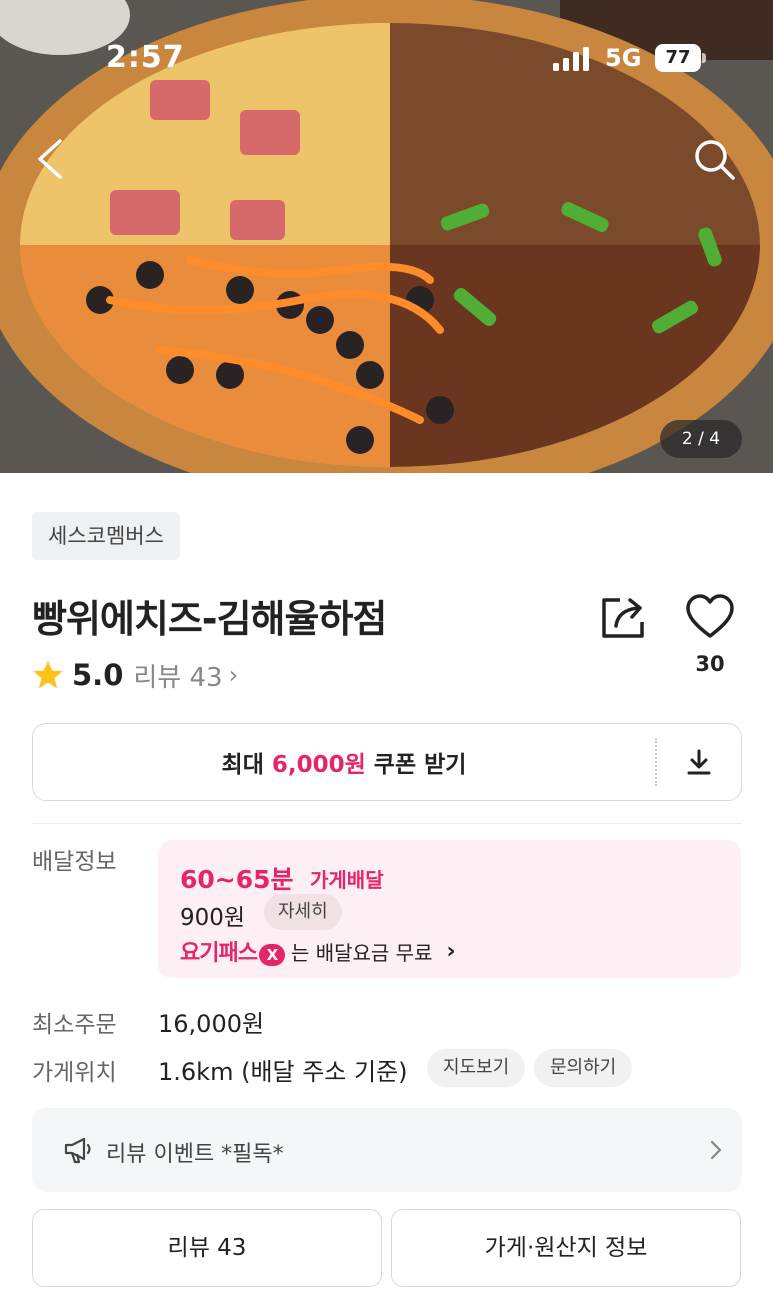 This screenshot has height=1298, width=773. What do you see at coordinates (177, 675) in the screenshot?
I see `review-link: 리뷰 43` at bounding box center [177, 675].